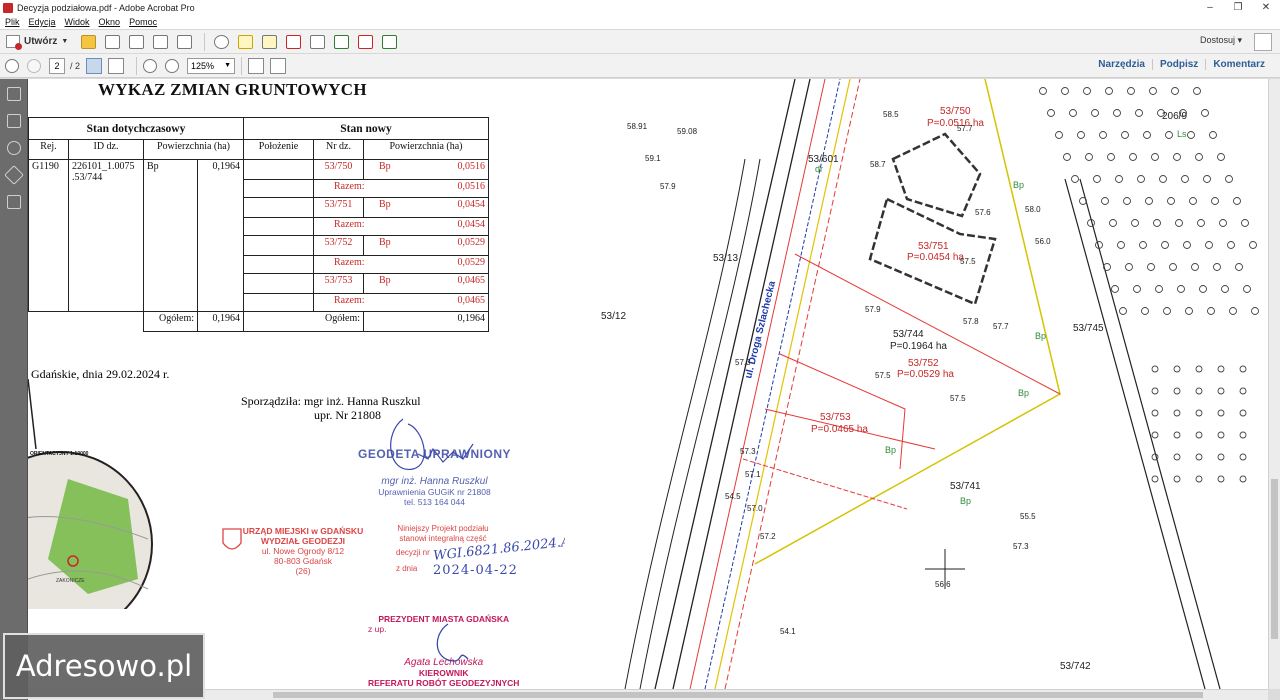 The width and height of the screenshot is (1280, 700). I want to click on export-button, so click(317, 42).